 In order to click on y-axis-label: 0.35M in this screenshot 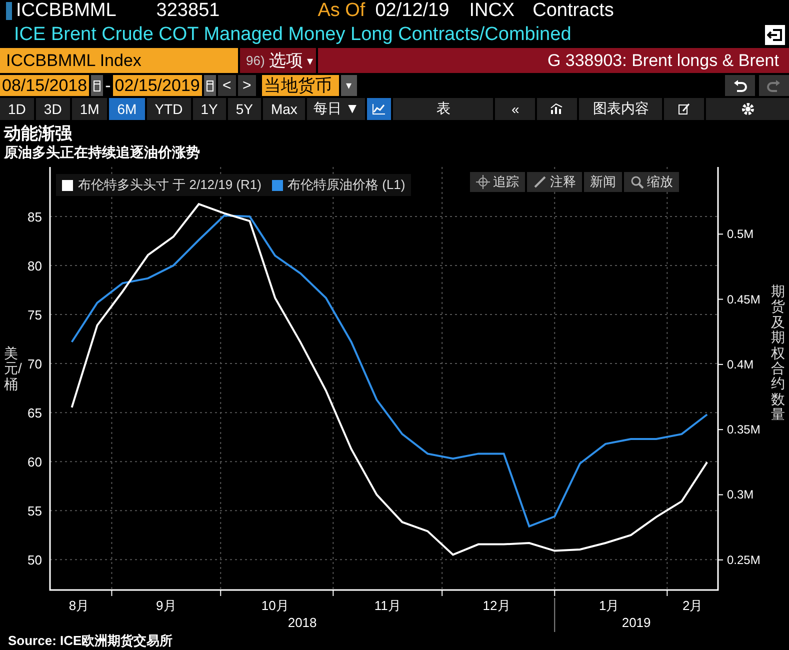, I will do `click(743, 429)`.